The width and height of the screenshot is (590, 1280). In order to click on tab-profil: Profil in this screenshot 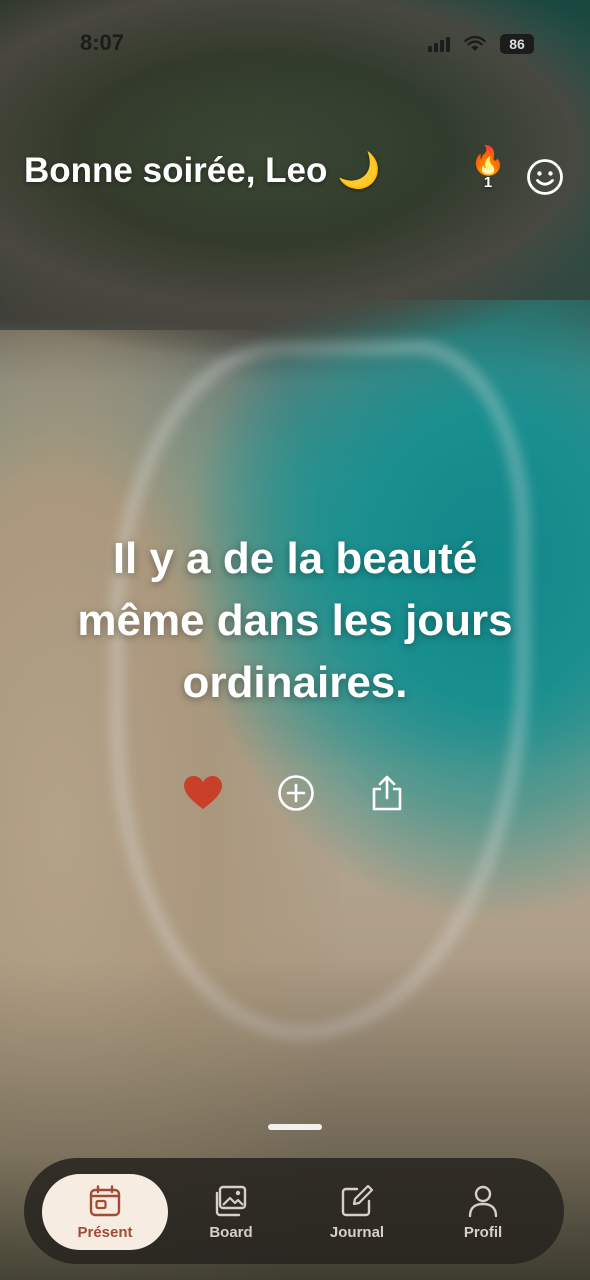, I will do `click(483, 1212)`.